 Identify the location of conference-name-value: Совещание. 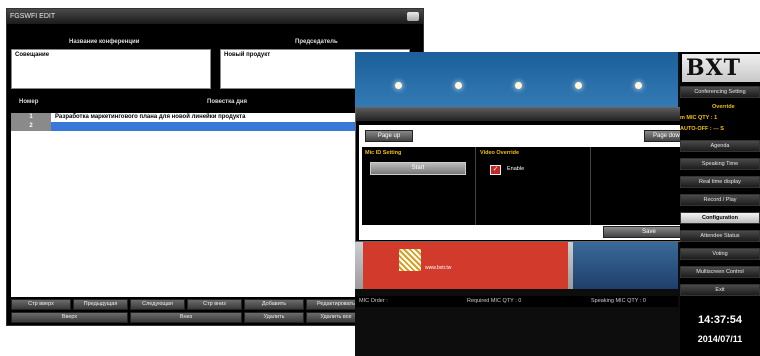
(32, 55).